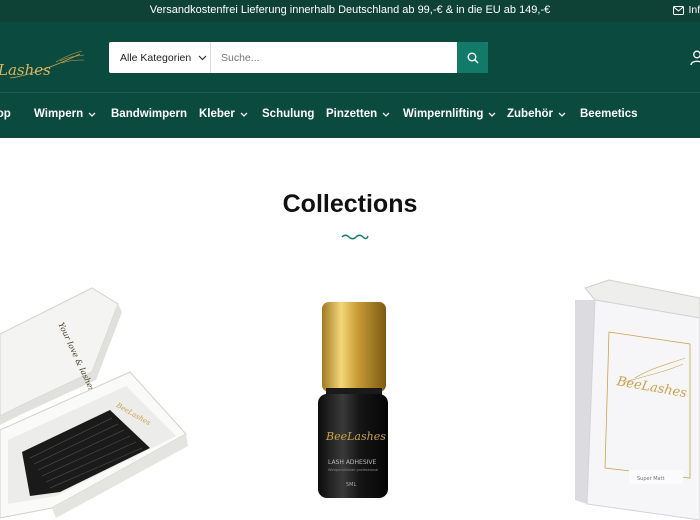  I want to click on collection-lash-box: Your love & lashes BeeLashes, so click(95, 401).